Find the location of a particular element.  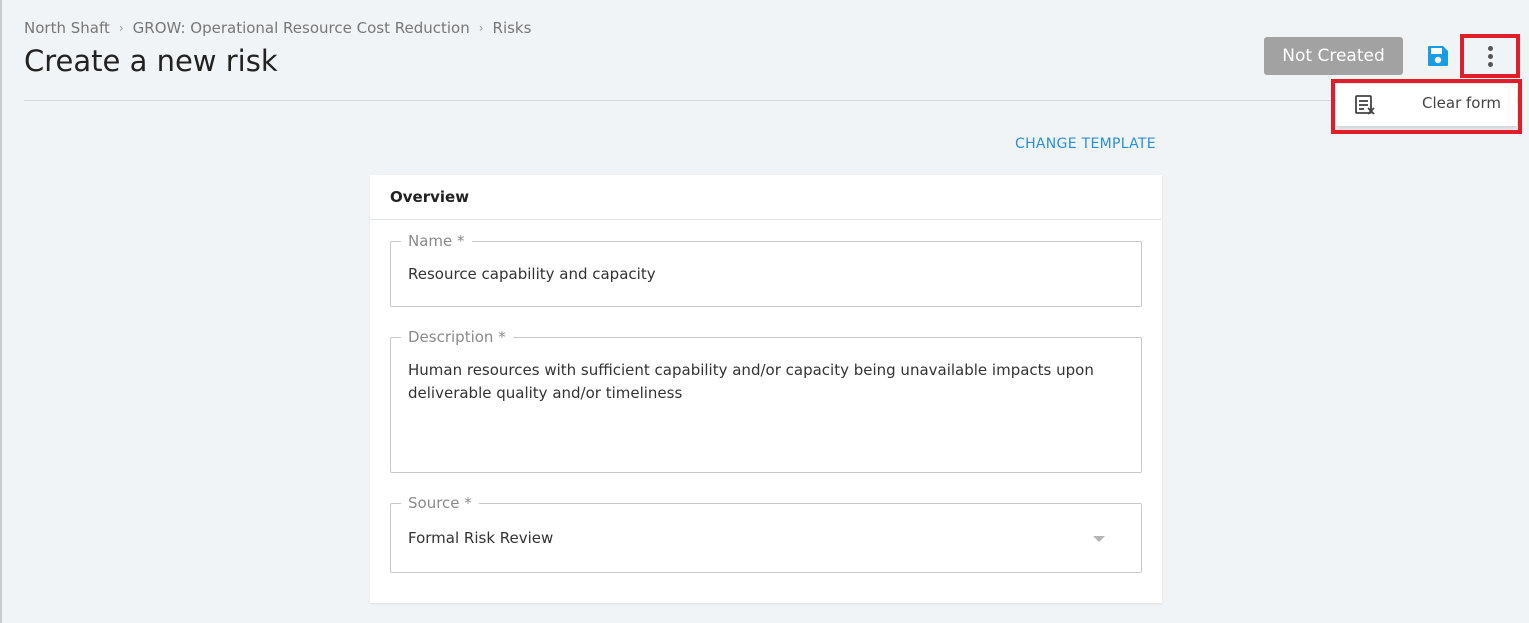

save-icon is located at coordinates (1438, 56).